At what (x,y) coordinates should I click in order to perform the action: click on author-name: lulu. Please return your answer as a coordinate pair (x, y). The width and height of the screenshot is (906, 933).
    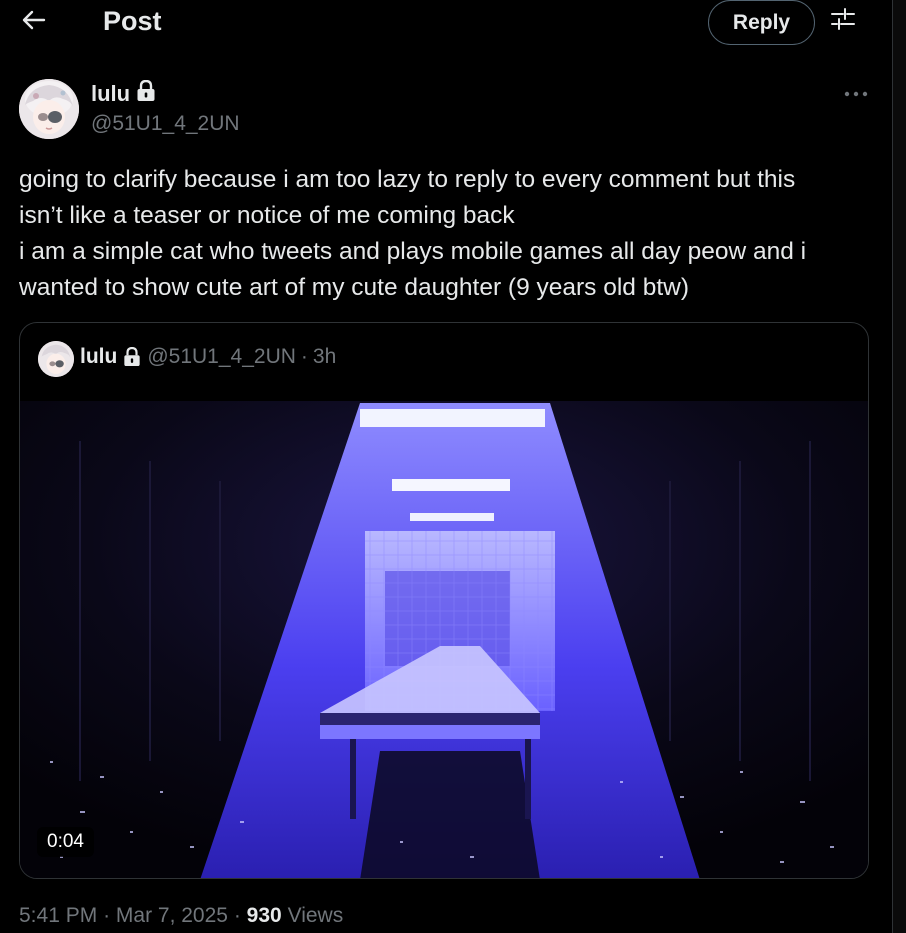
    Looking at the image, I should click on (123, 93).